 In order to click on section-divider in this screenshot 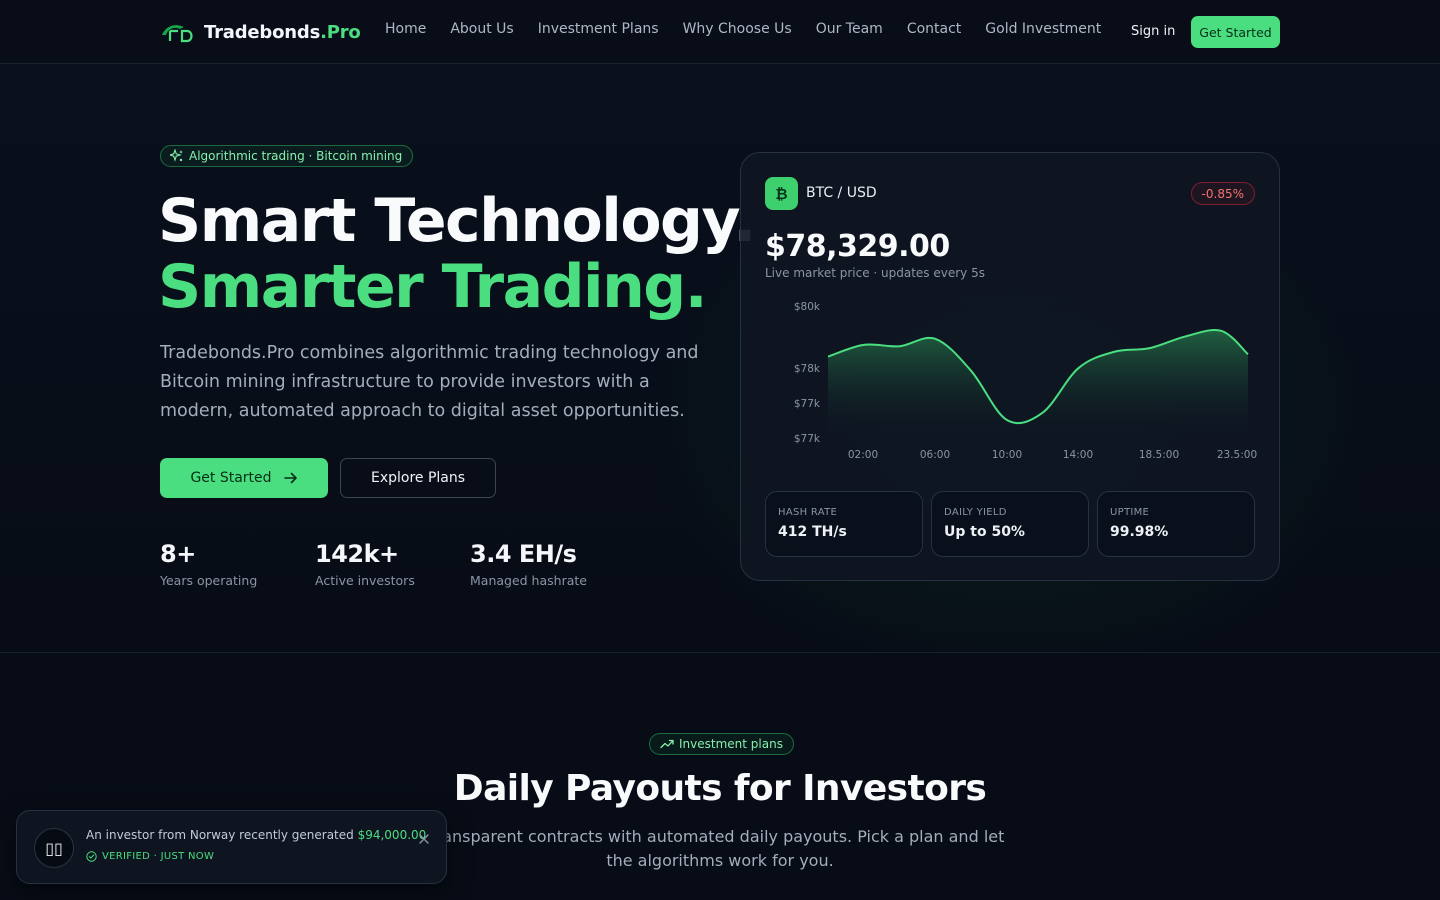, I will do `click(720, 652)`.